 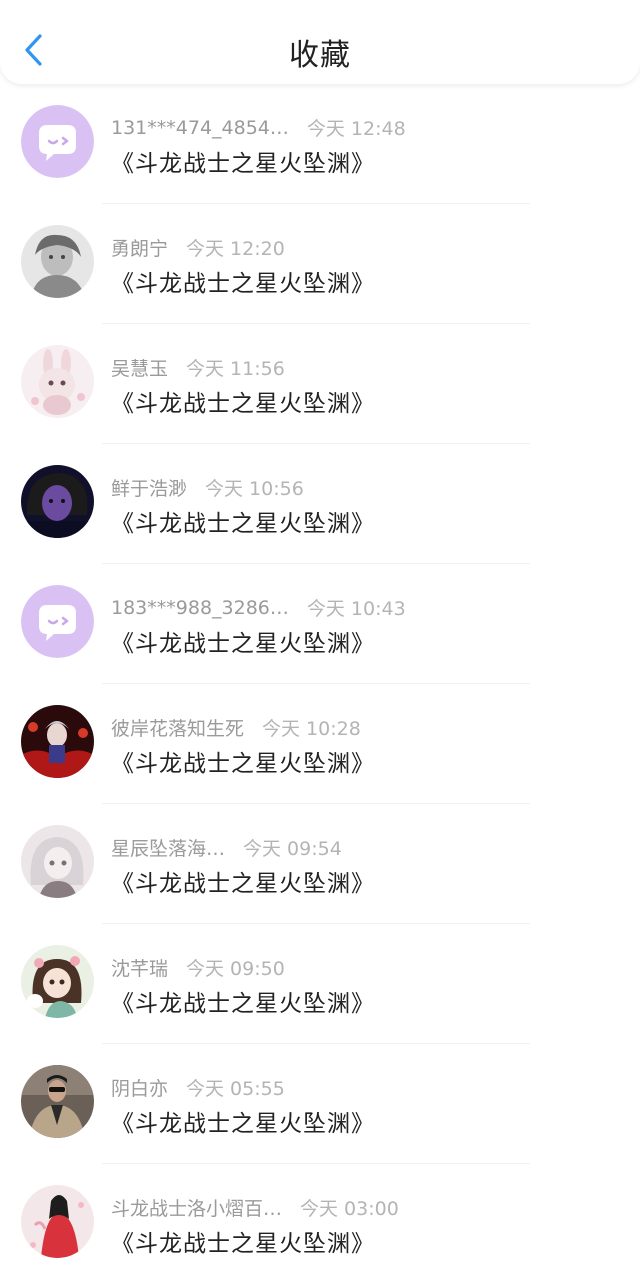 I want to click on timestamp: 今天 10:28, so click(x=311, y=729).